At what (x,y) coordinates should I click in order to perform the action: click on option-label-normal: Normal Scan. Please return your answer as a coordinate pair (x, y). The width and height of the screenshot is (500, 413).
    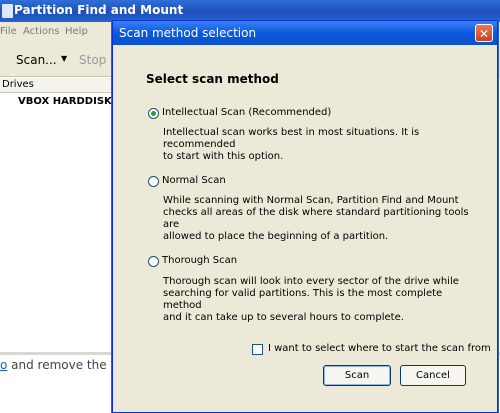
    Looking at the image, I should click on (194, 180).